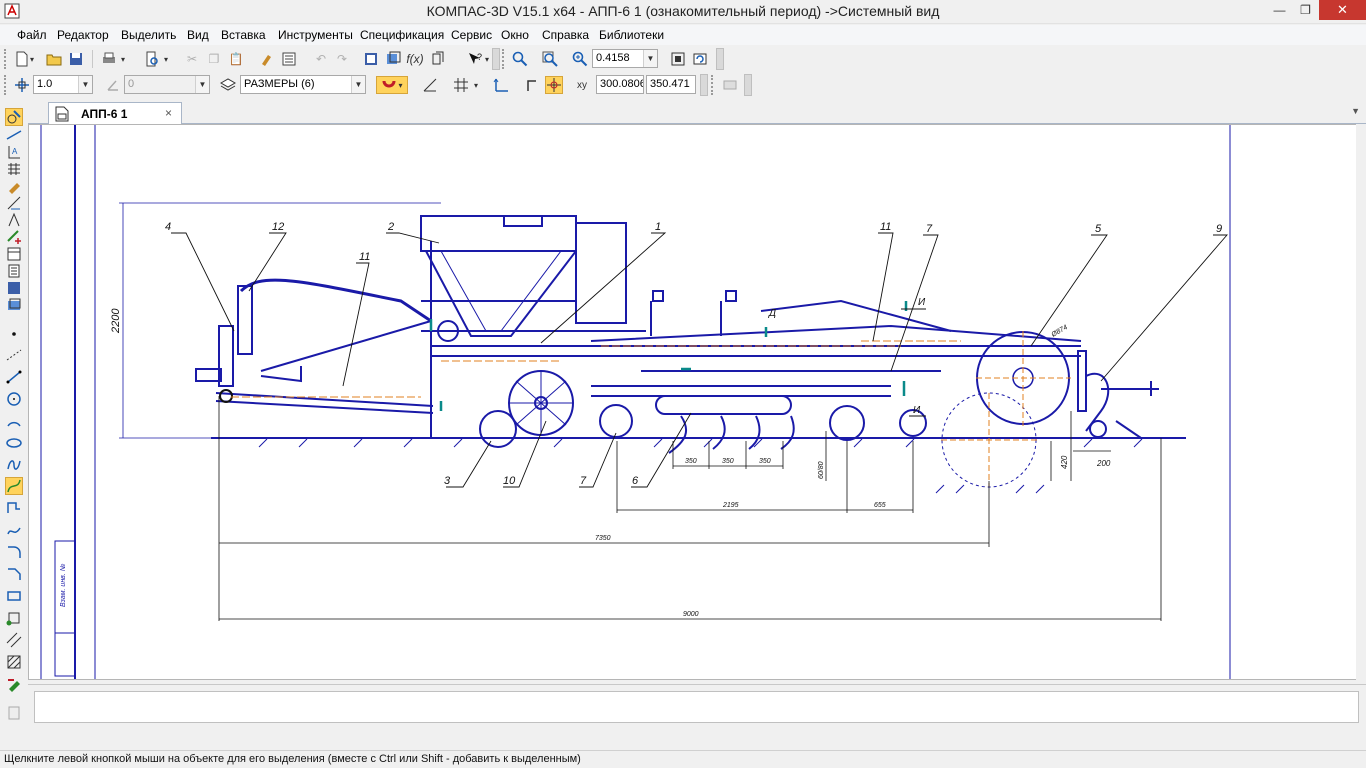 The image size is (1366, 768). I want to click on contour-icon, so click(14, 618).